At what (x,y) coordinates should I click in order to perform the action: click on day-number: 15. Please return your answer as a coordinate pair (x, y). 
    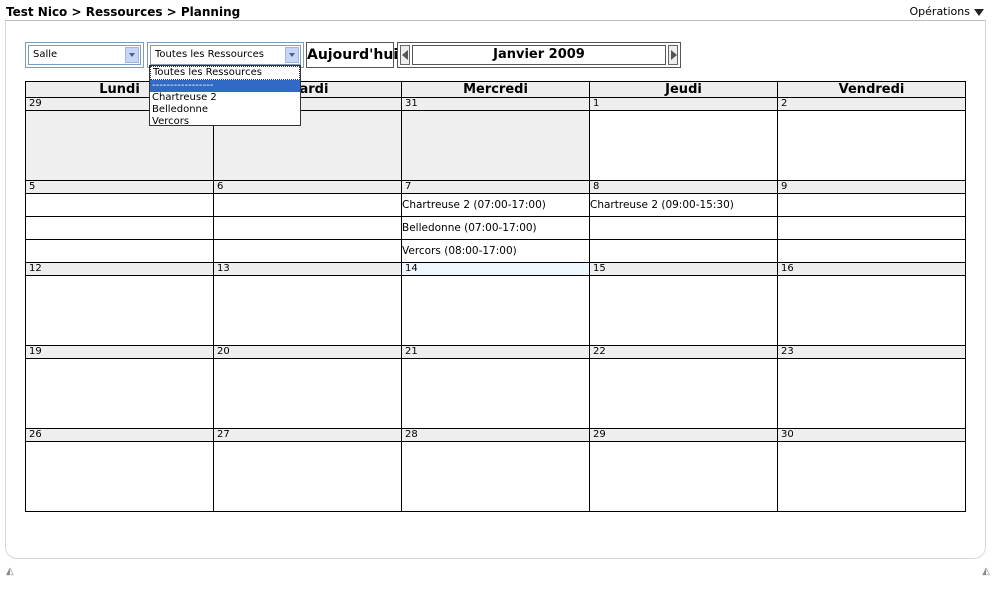
    Looking at the image, I should click on (683, 269).